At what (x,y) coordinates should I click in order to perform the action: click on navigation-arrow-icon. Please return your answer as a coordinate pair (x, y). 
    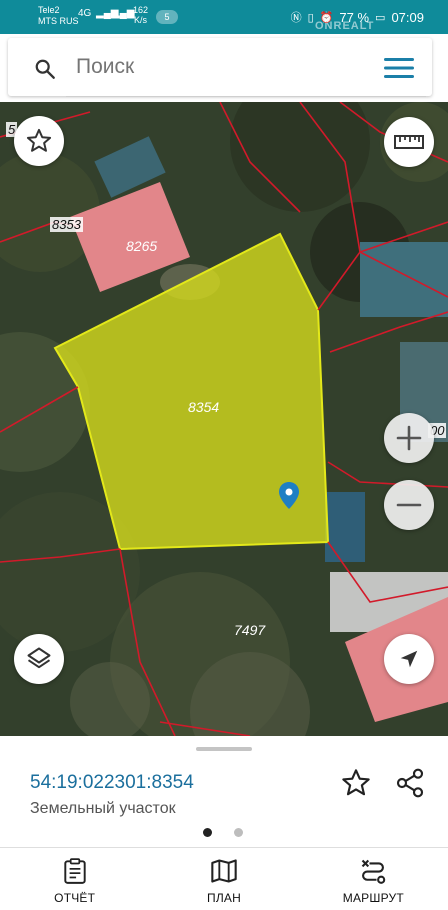
    Looking at the image, I should click on (409, 659).